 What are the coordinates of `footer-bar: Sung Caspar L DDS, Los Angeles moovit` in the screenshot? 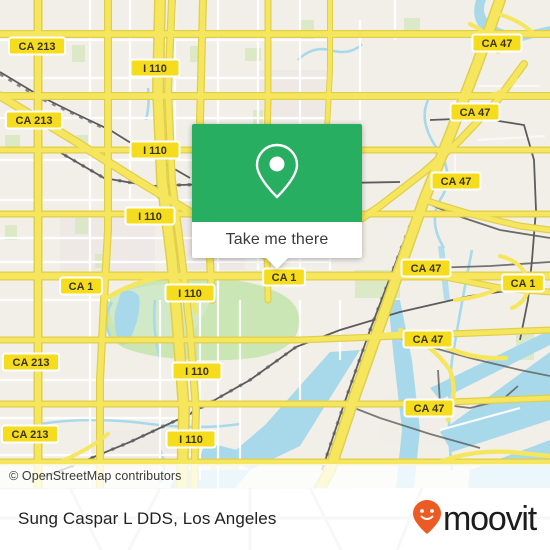 It's located at (275, 519).